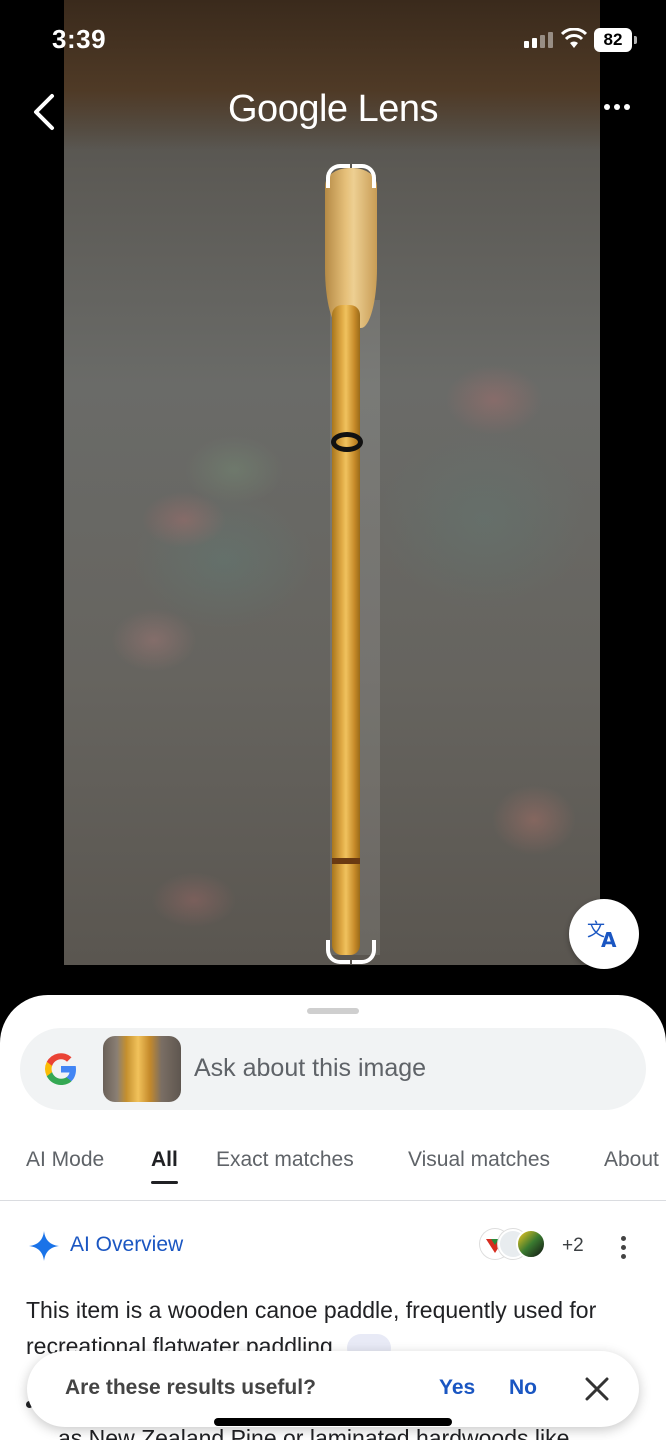 Image resolution: width=666 pixels, height=1440 pixels. Describe the element at coordinates (333, 1389) in the screenshot. I see `feedback-toast: Are these results useful? Yes No` at that location.